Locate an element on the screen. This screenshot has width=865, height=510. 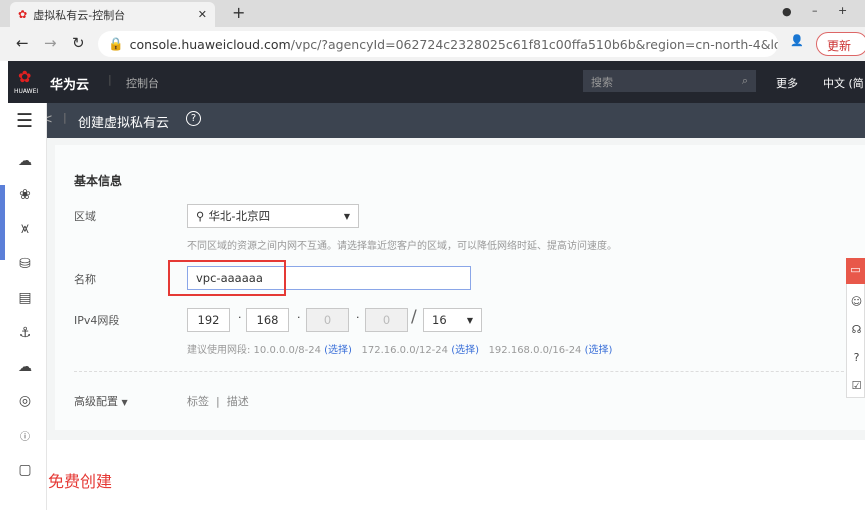
ip-icon: ⓘ is located at coordinates (25, 435).